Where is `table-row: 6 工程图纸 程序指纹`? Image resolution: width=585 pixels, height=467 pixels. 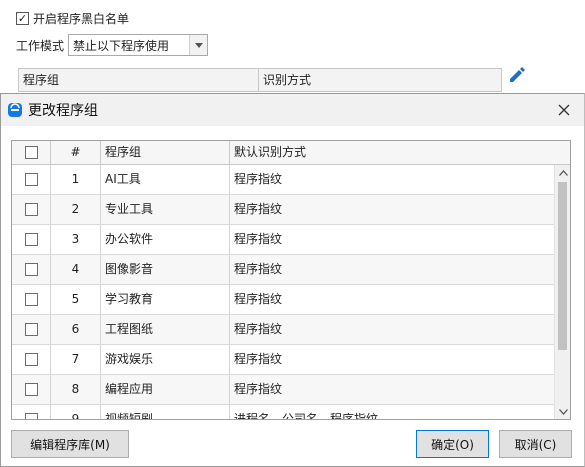 table-row: 6 工程图纸 程序指纹 is located at coordinates (283, 330).